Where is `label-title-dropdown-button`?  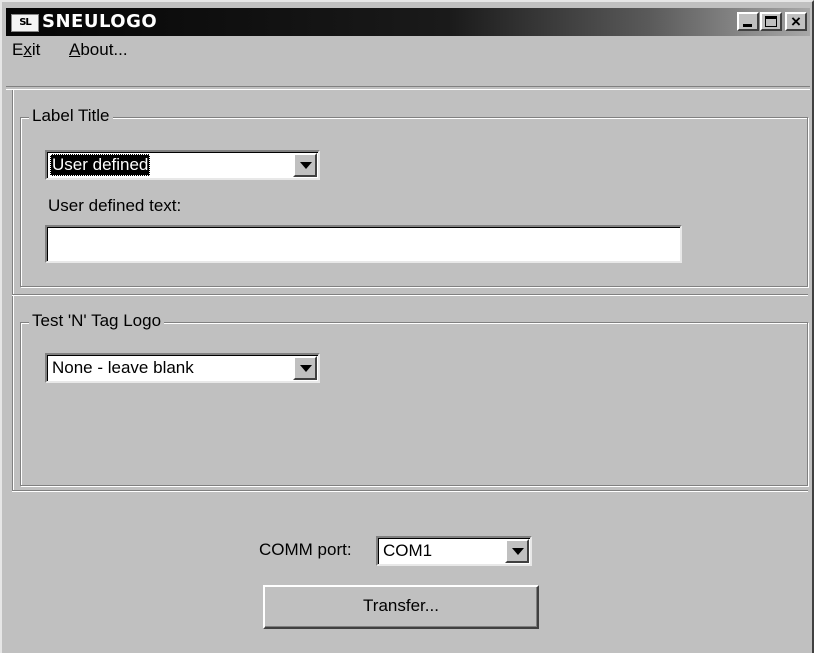
label-title-dropdown-button is located at coordinates (305, 165).